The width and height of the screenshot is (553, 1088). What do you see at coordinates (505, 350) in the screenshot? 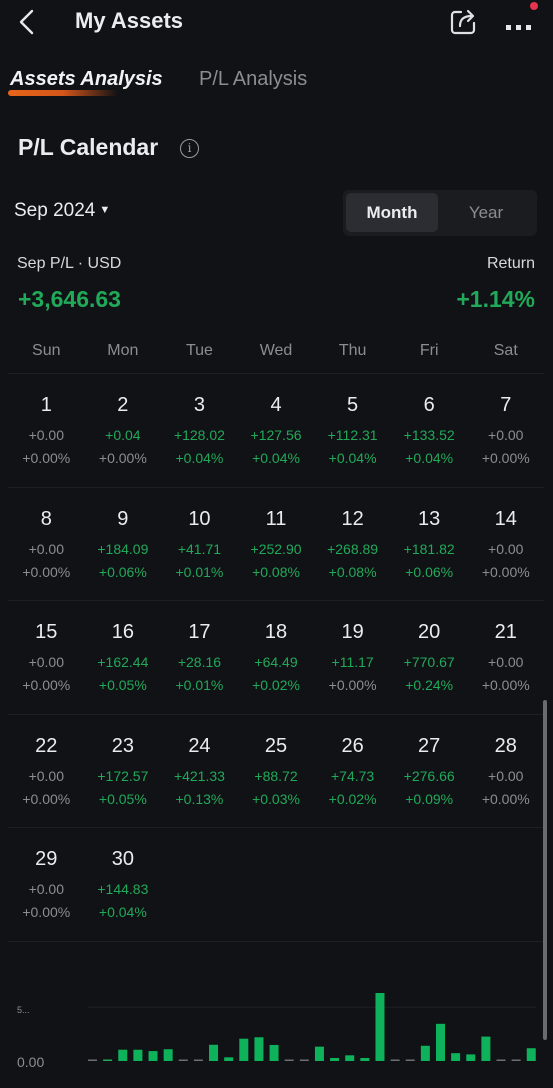
I see `weekday-label: Sat` at bounding box center [505, 350].